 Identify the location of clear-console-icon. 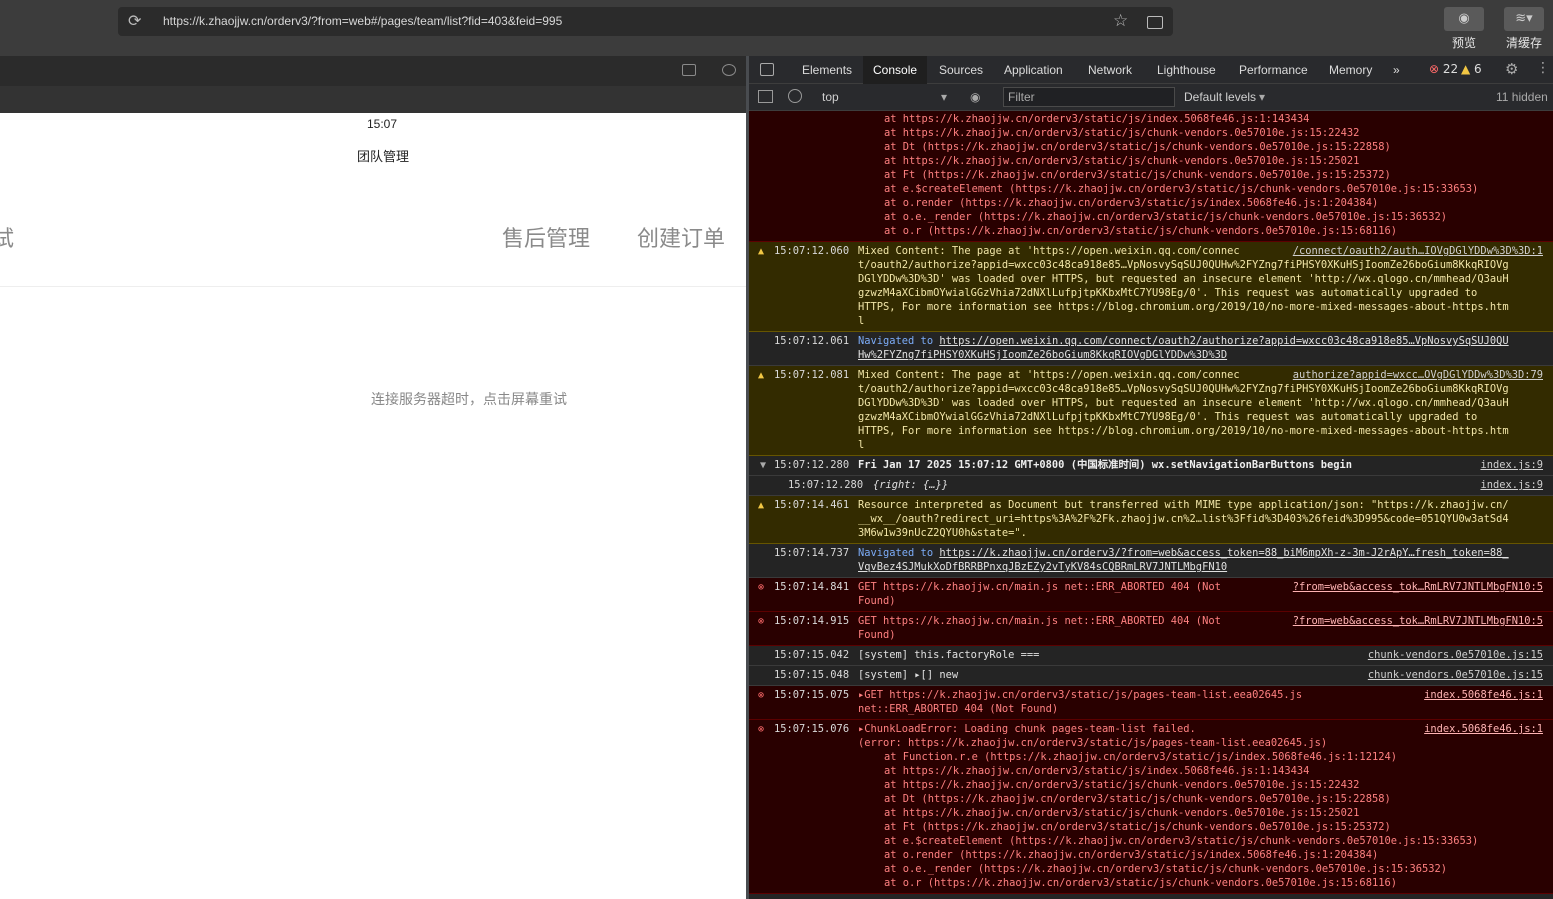
(795, 96).